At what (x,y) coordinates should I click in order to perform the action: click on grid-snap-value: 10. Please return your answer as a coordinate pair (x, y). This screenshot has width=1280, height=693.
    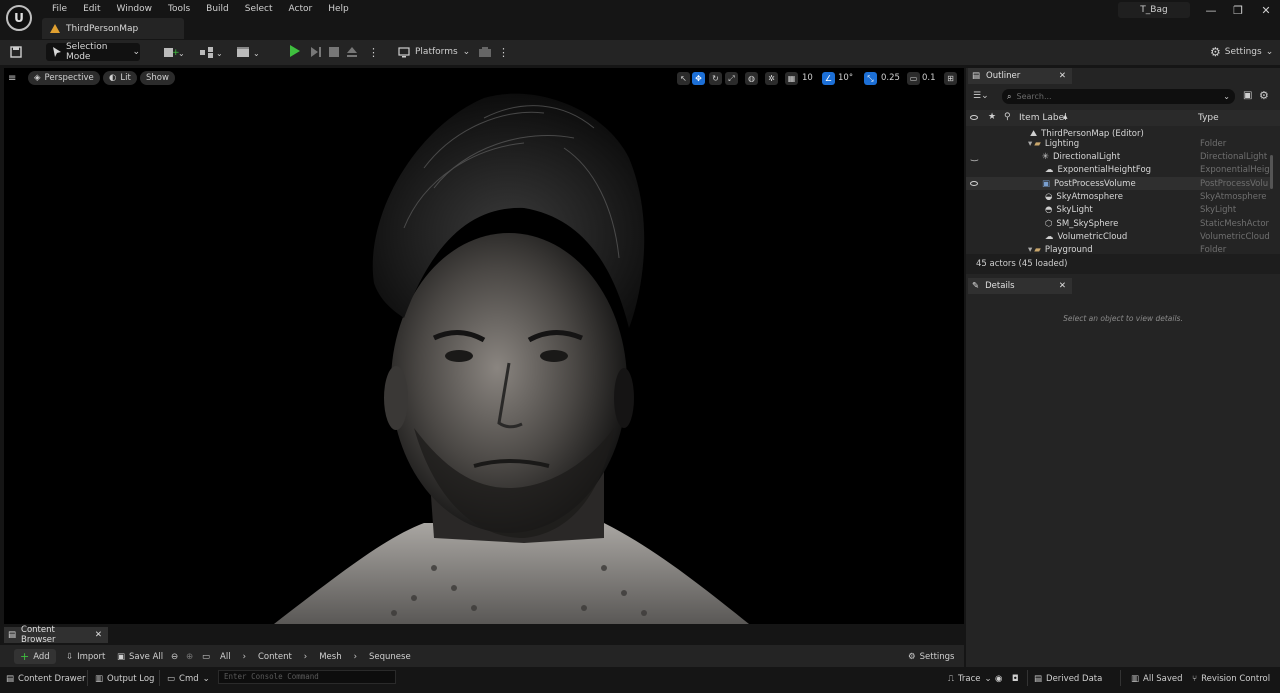
    Looking at the image, I should click on (807, 78).